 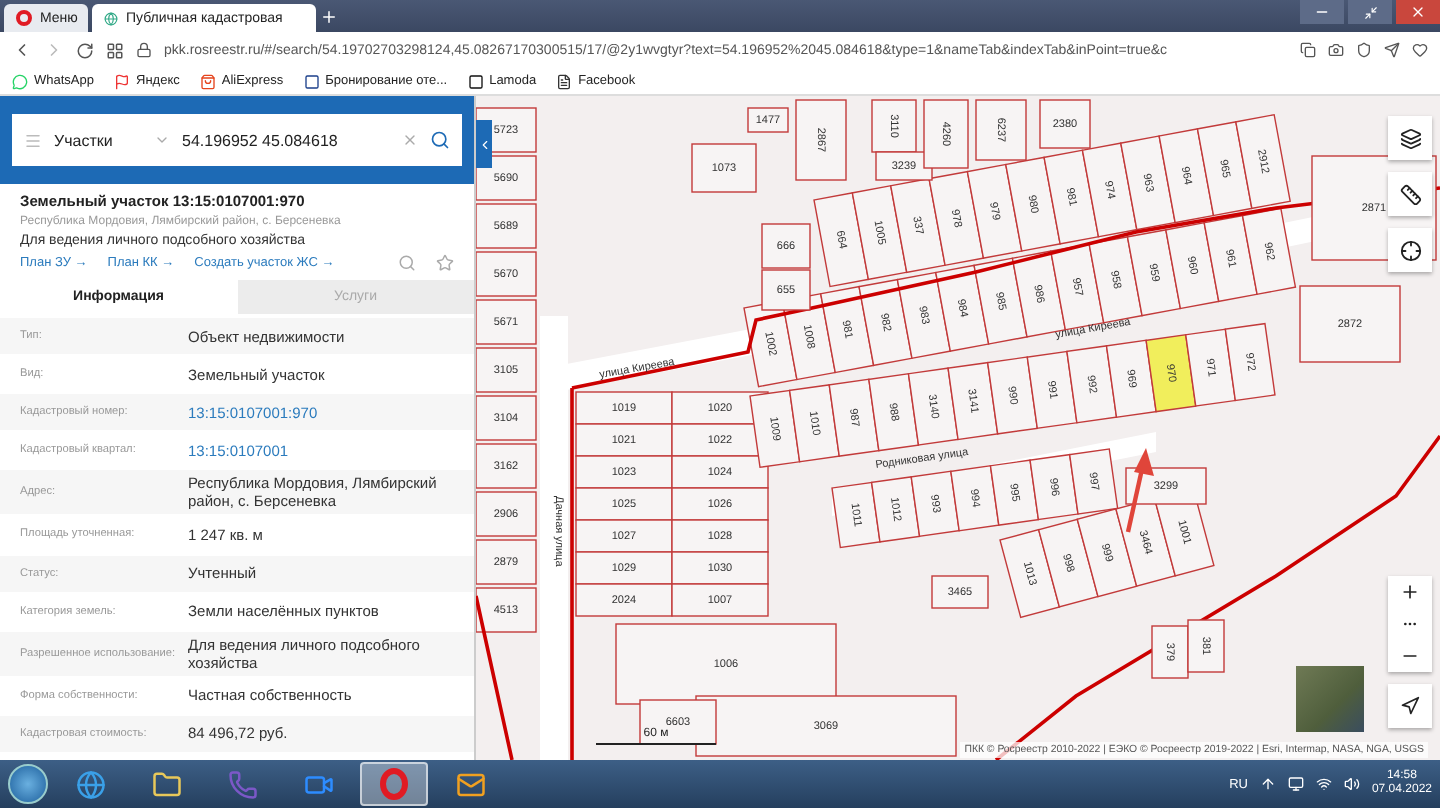 What do you see at coordinates (111, 18) in the screenshot?
I see `site-icon` at bounding box center [111, 18].